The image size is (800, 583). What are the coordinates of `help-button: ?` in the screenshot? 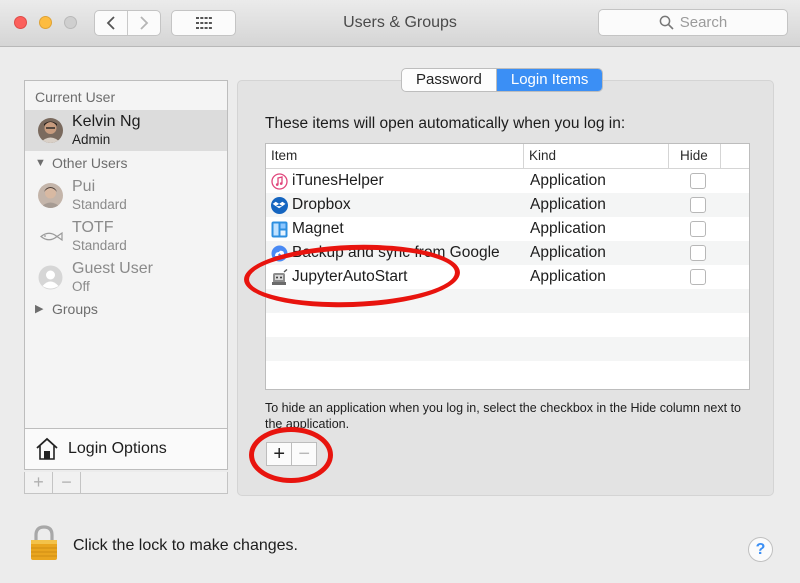 It's located at (760, 549).